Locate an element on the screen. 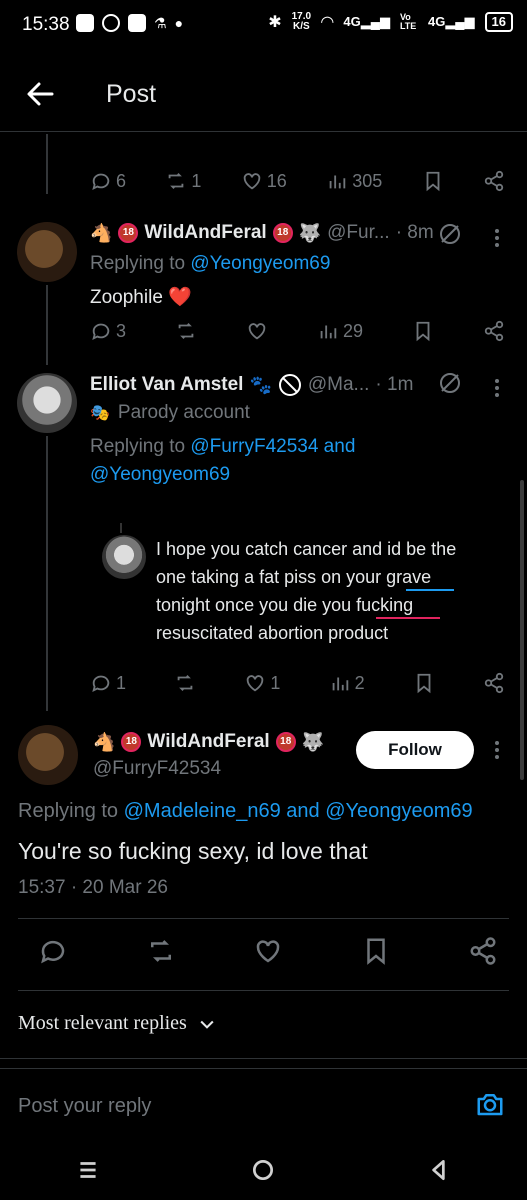  post-timestamp: 15:37 · 20 Mar 26 is located at coordinates (93, 887).